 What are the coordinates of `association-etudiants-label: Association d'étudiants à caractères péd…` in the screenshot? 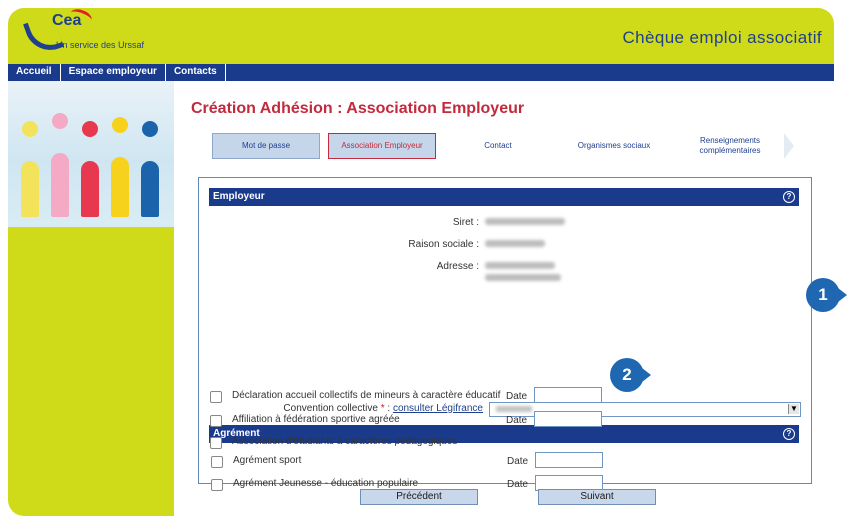 It's located at (345, 441).